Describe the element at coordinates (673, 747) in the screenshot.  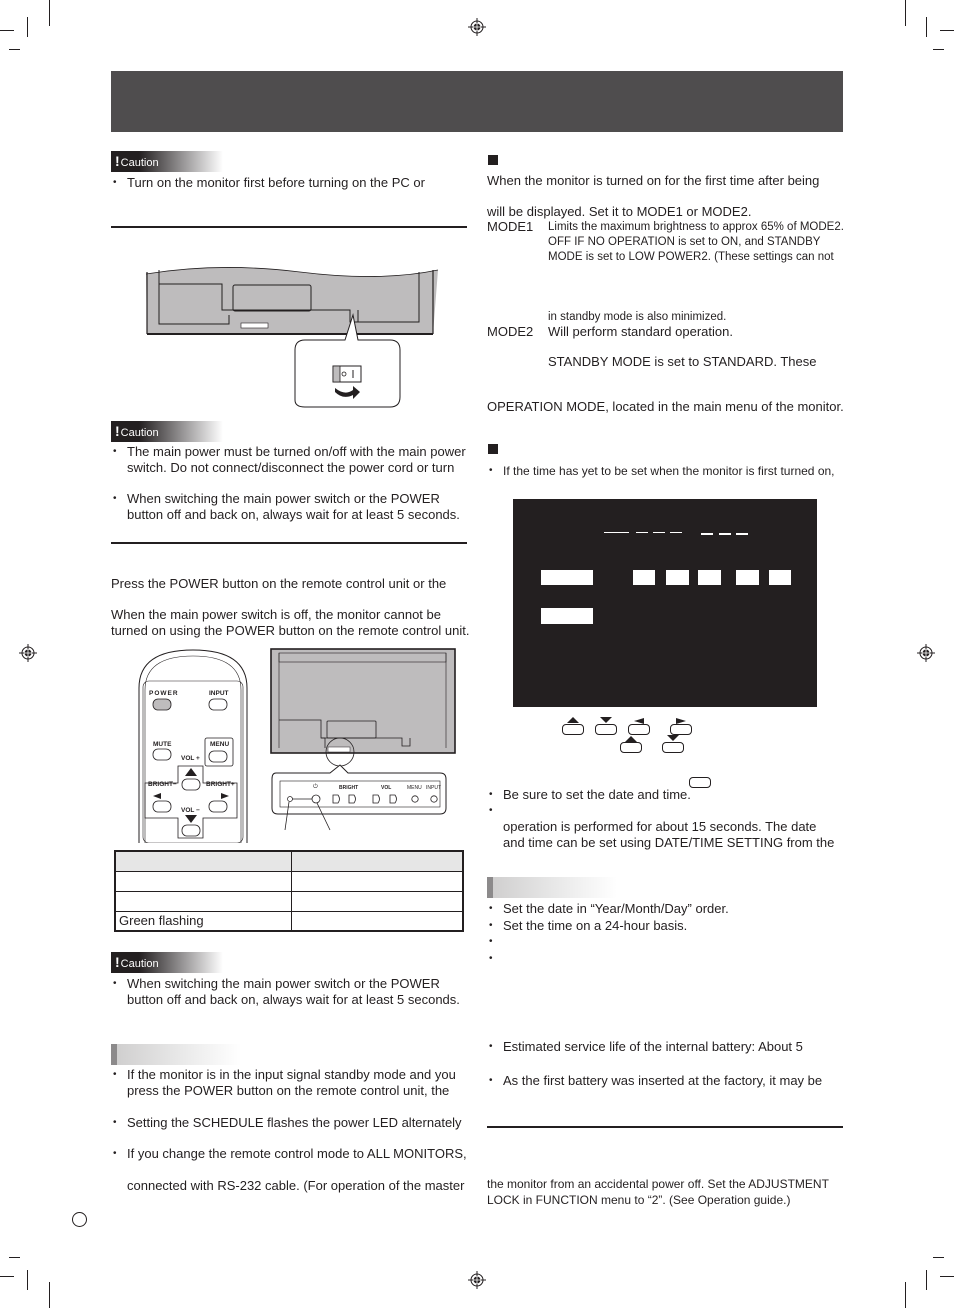
I see `vol-down-key-icon` at that location.